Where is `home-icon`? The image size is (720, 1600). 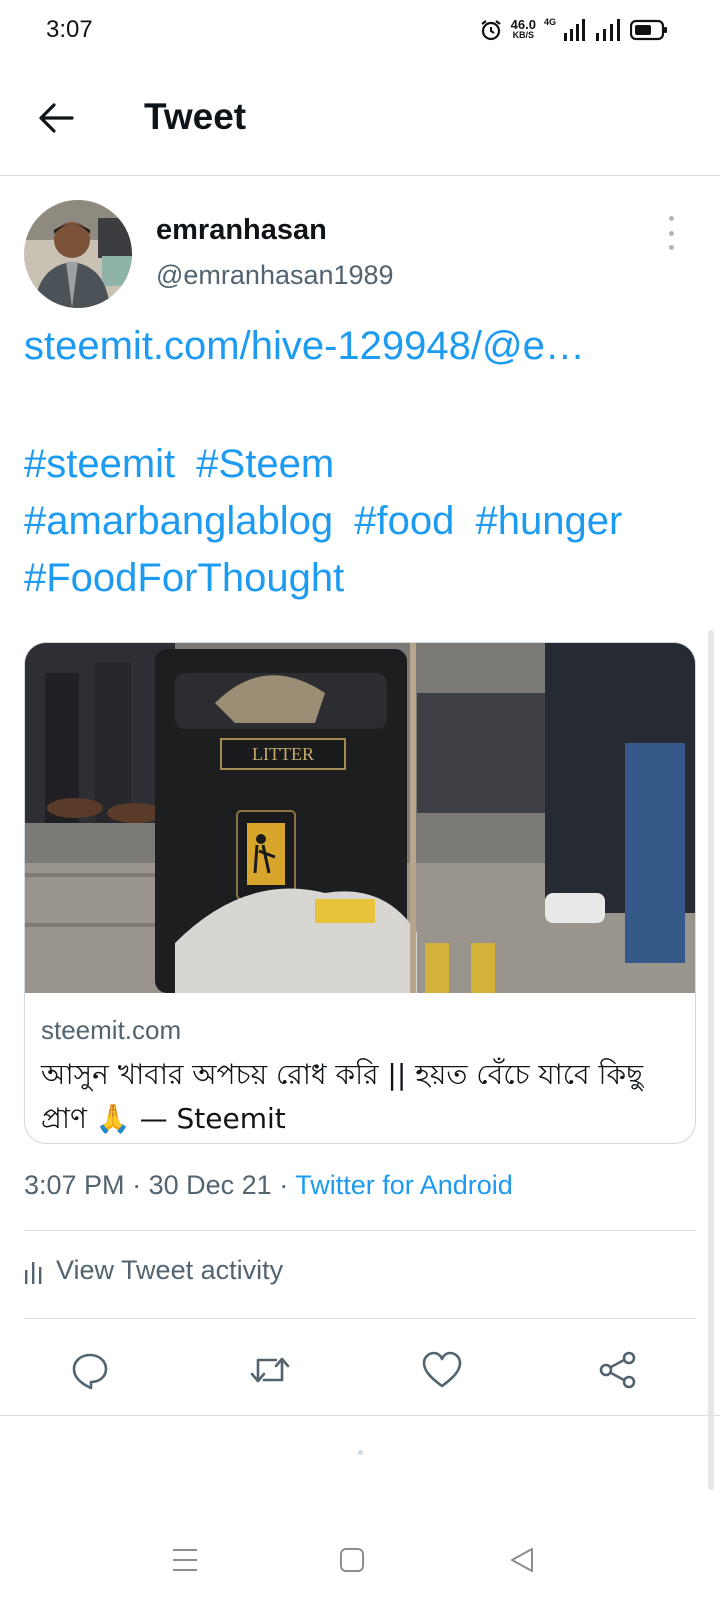 home-icon is located at coordinates (352, 1560).